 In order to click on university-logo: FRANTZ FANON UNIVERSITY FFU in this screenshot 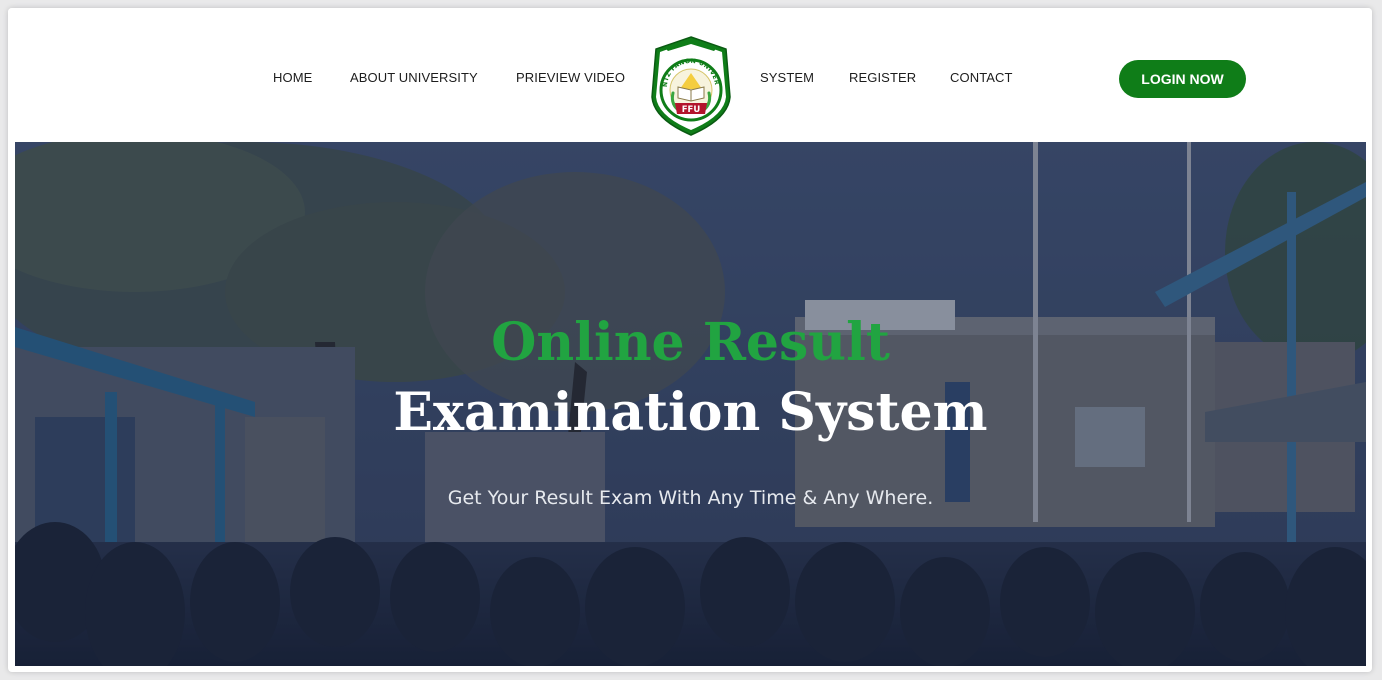, I will do `click(689, 83)`.